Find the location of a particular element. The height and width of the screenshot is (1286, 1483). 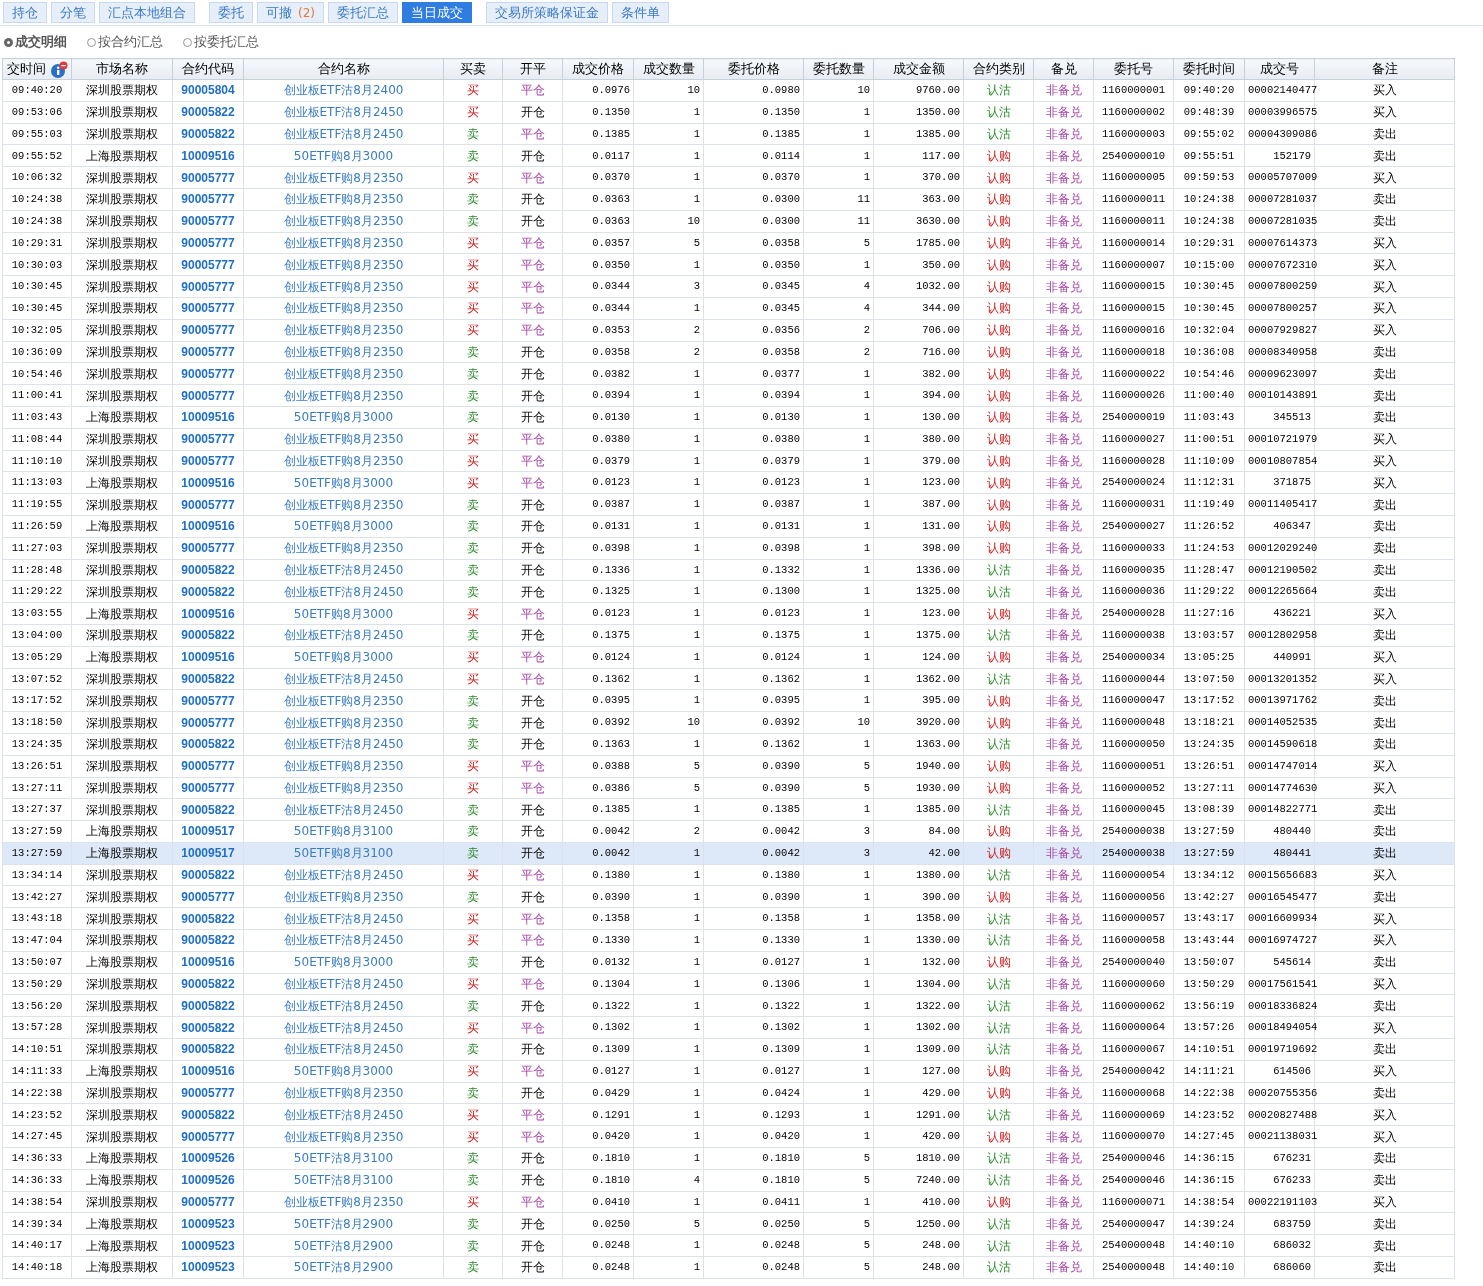

tab: 汇点本地组合 is located at coordinates (147, 12).